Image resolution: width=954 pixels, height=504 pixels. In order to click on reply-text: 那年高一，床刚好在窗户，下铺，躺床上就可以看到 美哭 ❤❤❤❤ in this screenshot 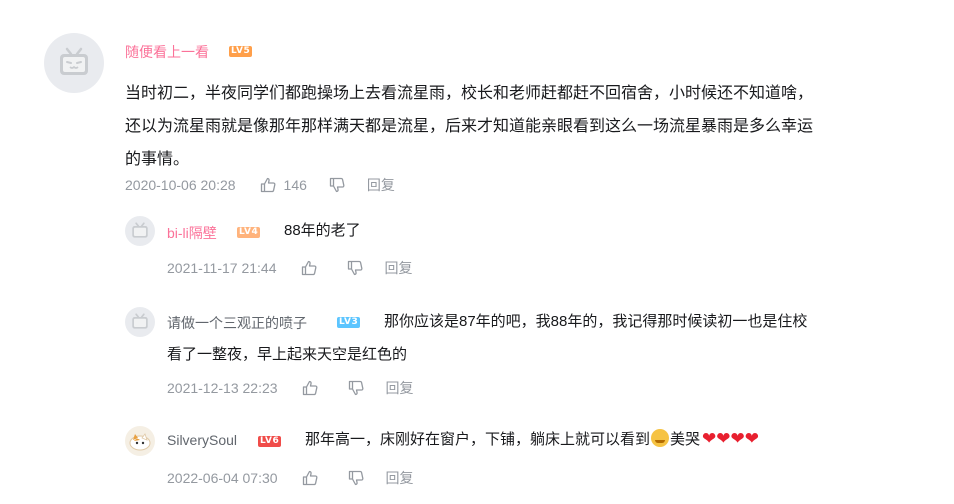, I will do `click(532, 439)`.